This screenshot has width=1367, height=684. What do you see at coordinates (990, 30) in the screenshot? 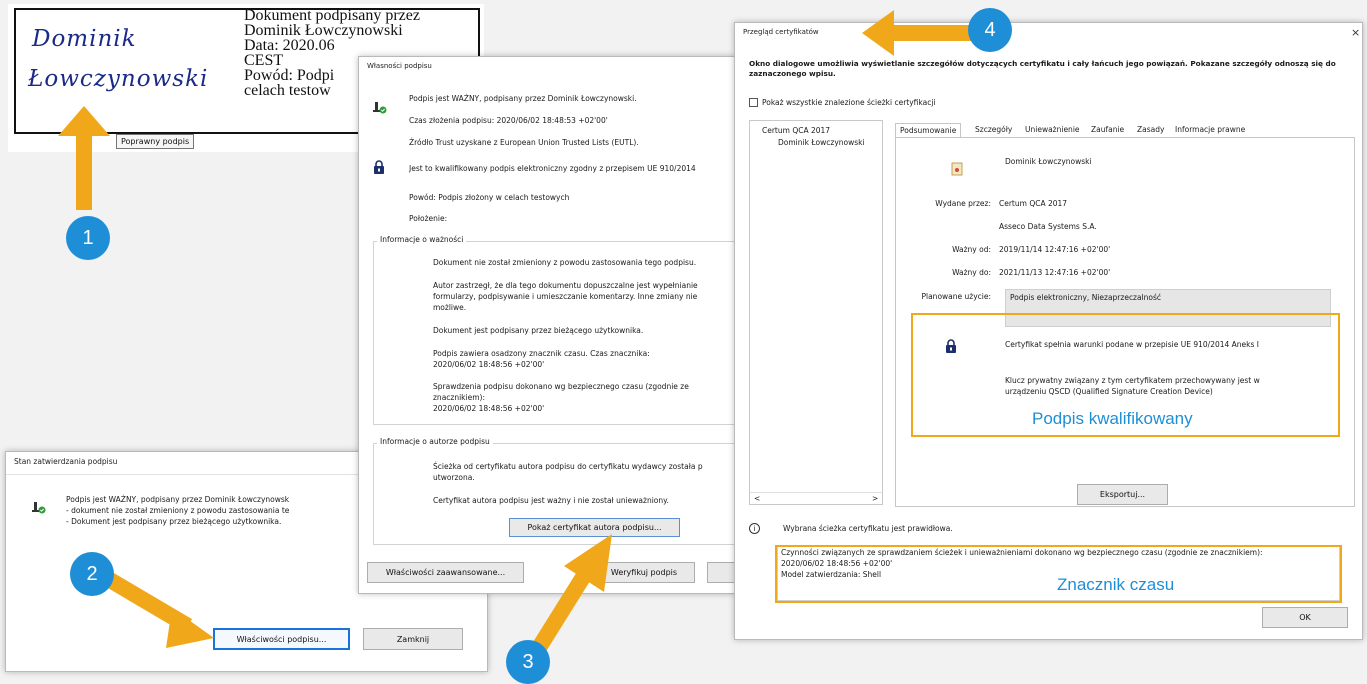
I see `step-badge-4: 4` at bounding box center [990, 30].